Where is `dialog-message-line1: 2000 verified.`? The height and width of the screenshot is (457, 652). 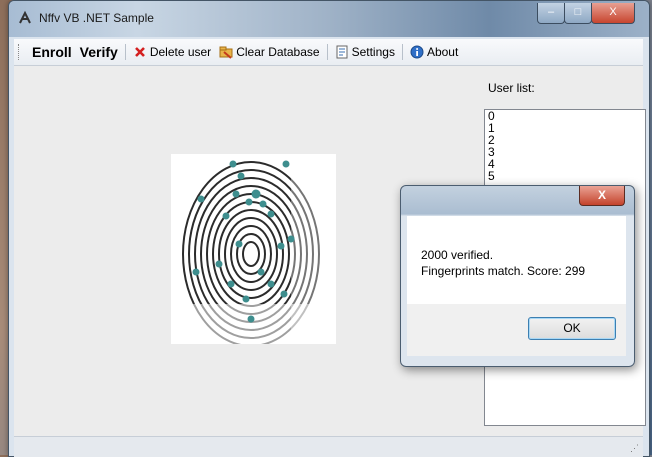 dialog-message-line1: 2000 verified. is located at coordinates (457, 255).